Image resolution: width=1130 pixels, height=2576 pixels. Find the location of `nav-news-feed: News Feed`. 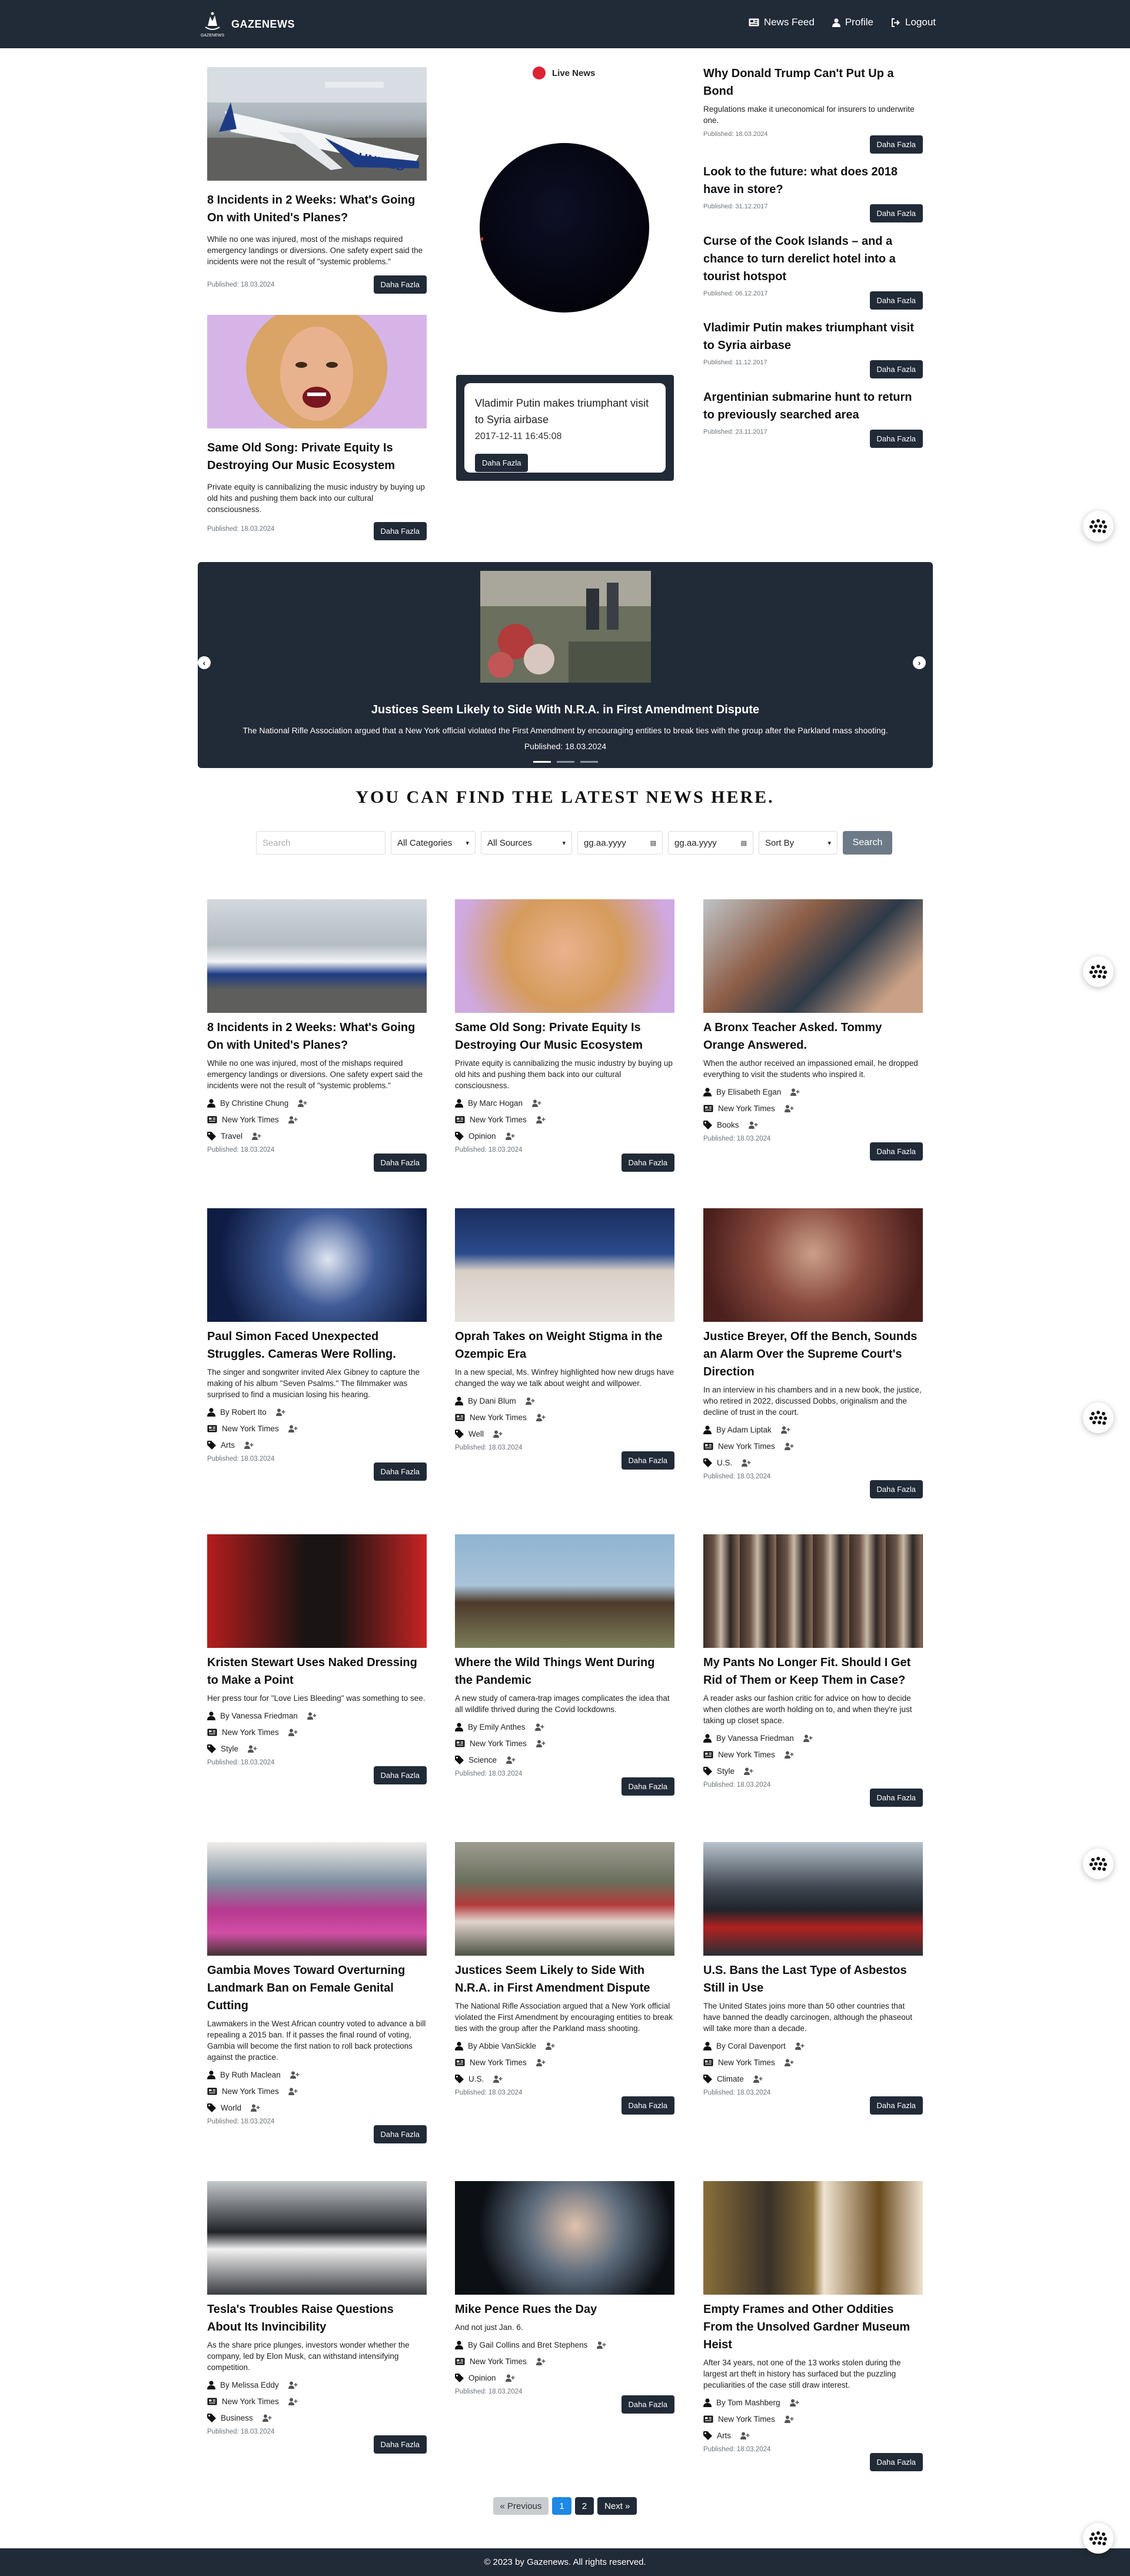

nav-news-feed: News Feed is located at coordinates (782, 22).